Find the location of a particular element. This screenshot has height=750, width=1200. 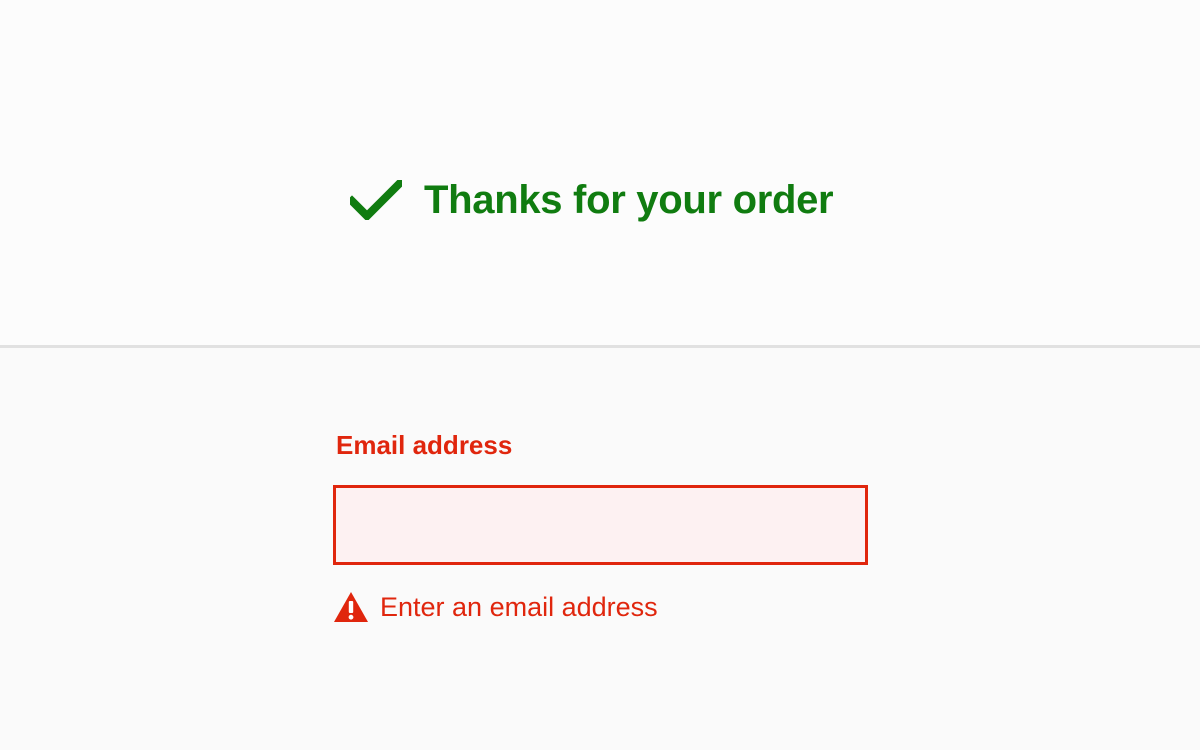

warning-icon is located at coordinates (351, 607).